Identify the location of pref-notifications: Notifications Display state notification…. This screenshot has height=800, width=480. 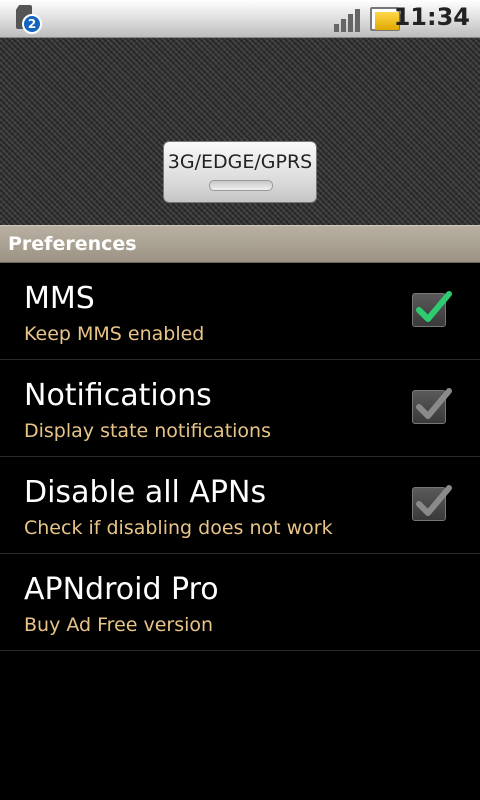
(240, 408).